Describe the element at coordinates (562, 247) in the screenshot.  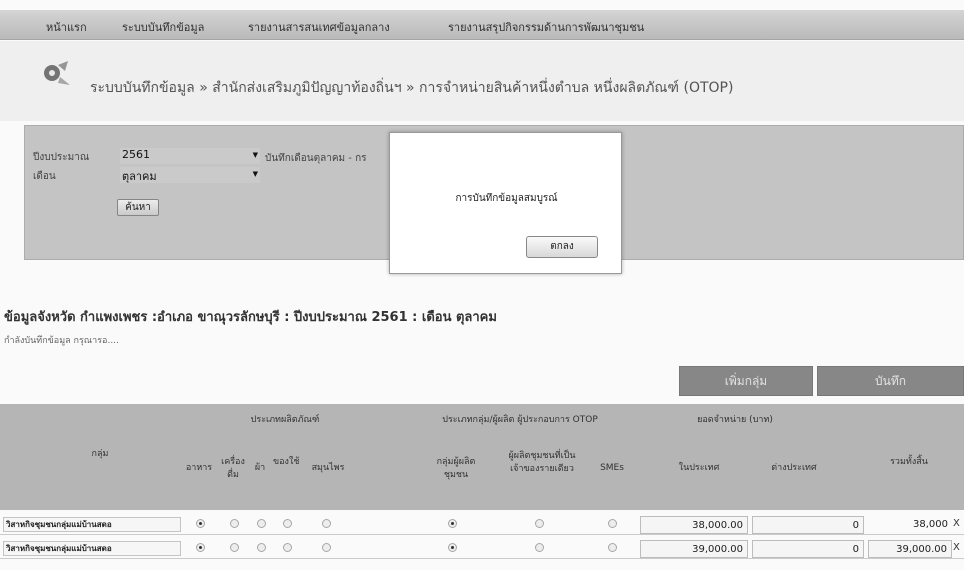
I see `ok-button: ตกลง` at that location.